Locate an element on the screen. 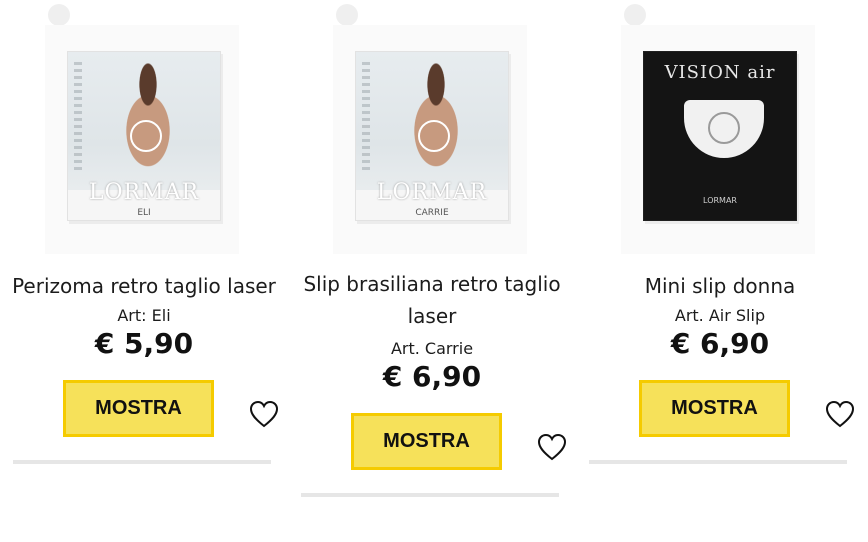  product-package: LORMAR ELI is located at coordinates (144, 136).